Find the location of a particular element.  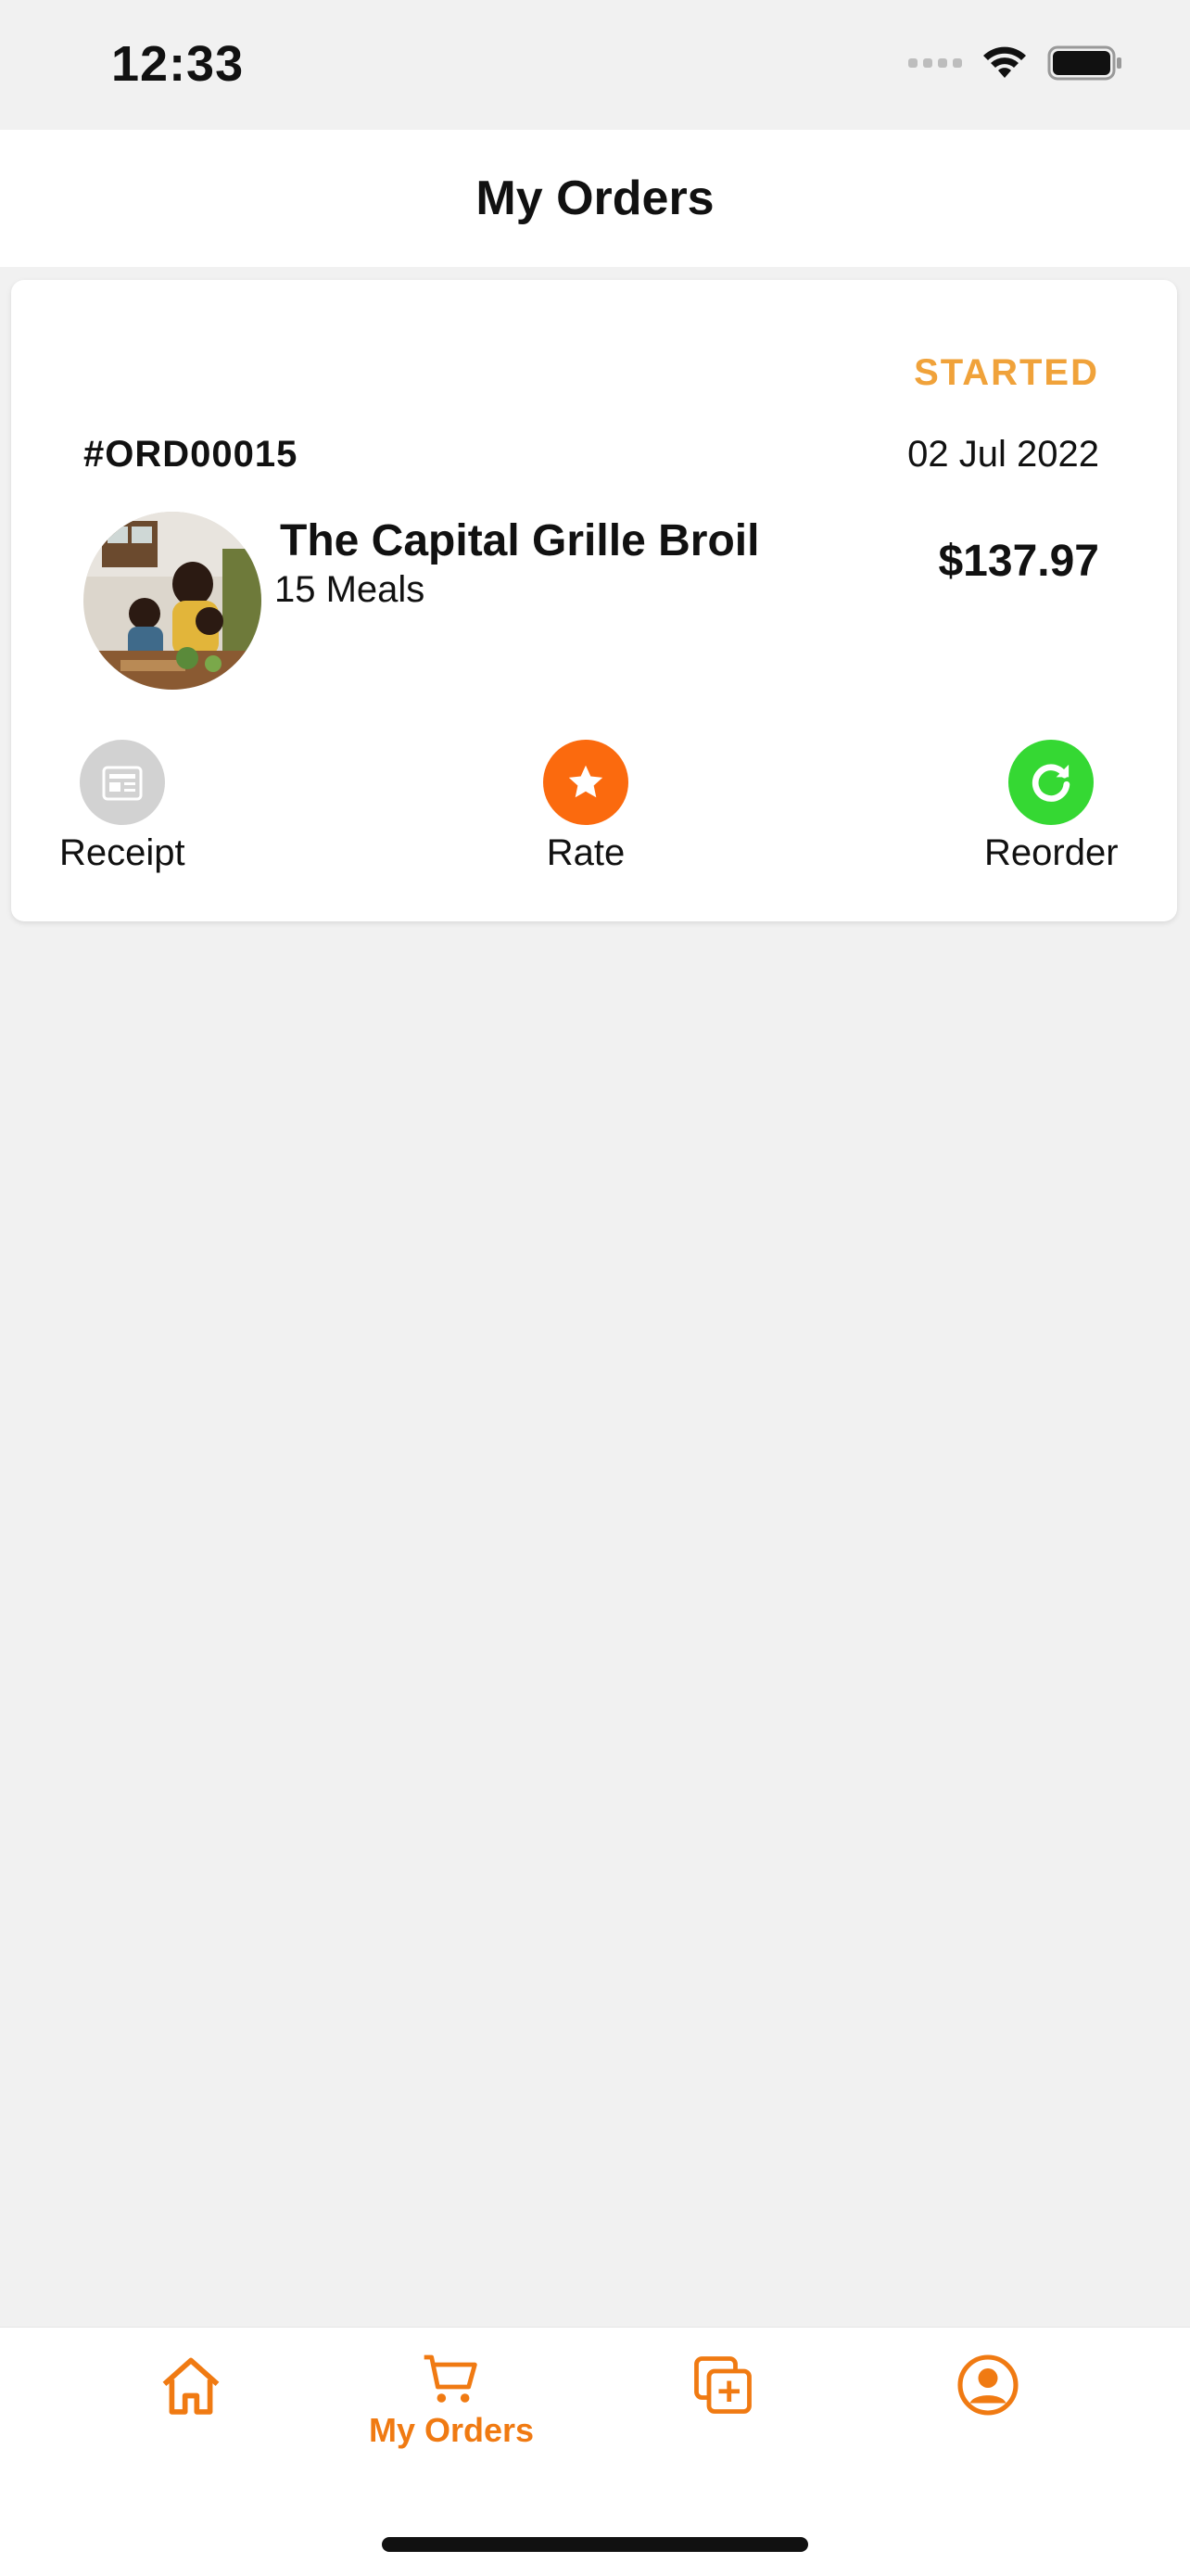

nav-header: My Orders is located at coordinates (595, 198).